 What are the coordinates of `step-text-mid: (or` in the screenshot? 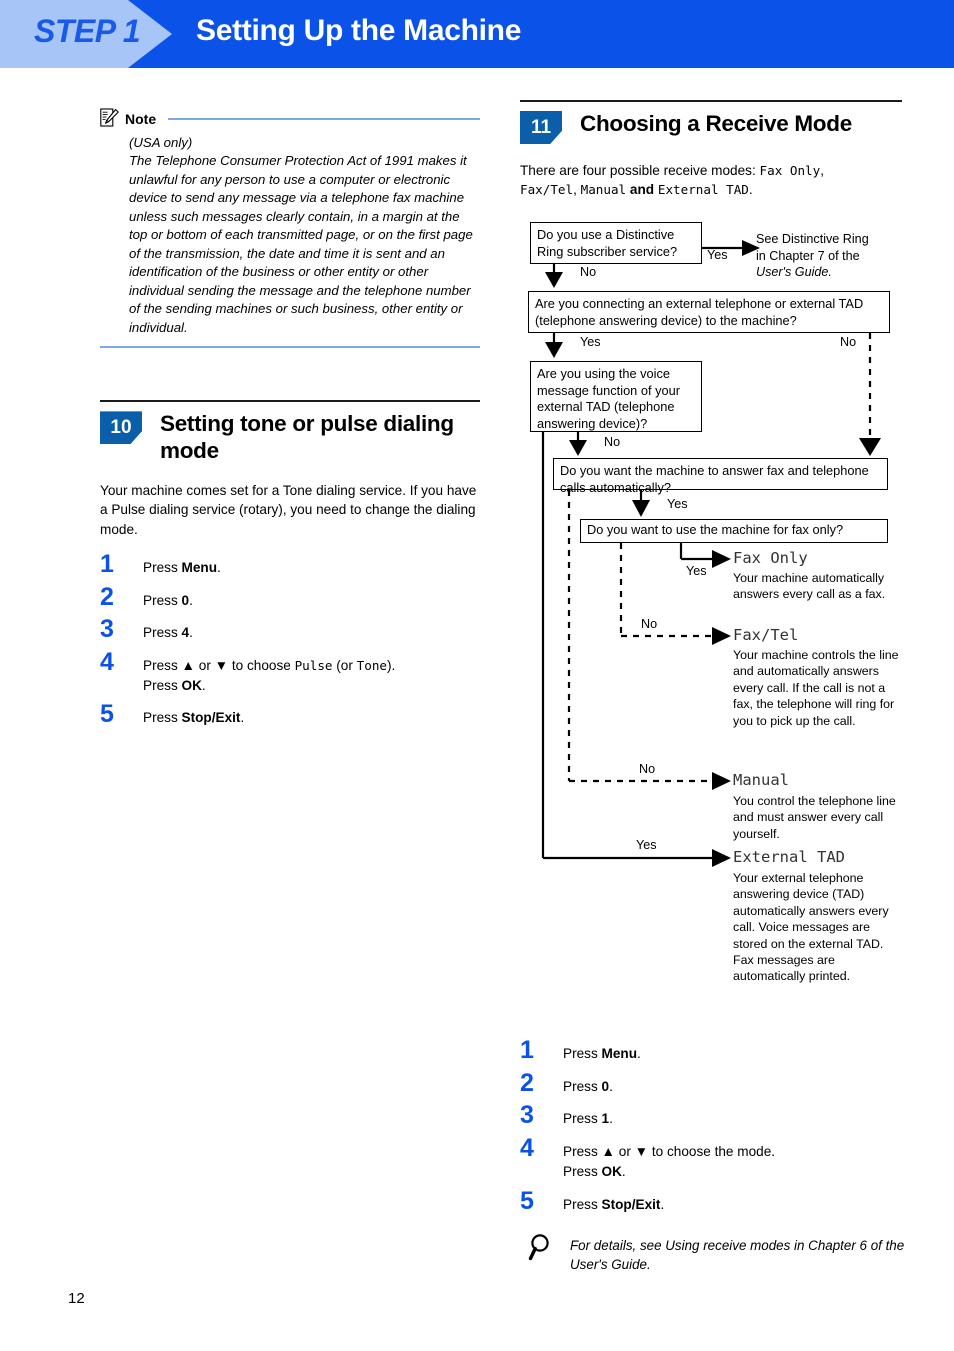 It's located at (344, 665).